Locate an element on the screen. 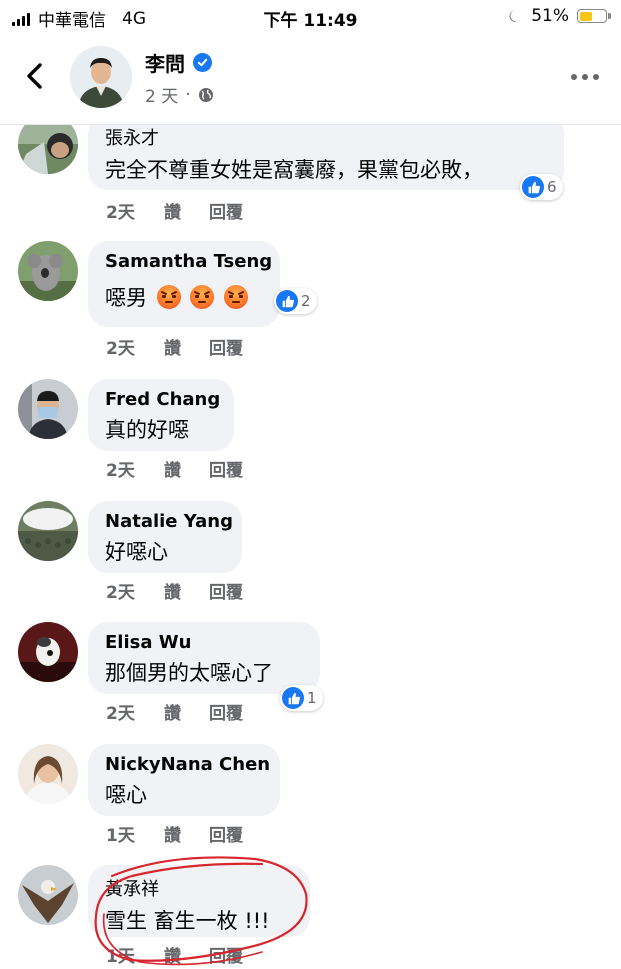  commenter-name: Natalie Yang is located at coordinates (169, 521).